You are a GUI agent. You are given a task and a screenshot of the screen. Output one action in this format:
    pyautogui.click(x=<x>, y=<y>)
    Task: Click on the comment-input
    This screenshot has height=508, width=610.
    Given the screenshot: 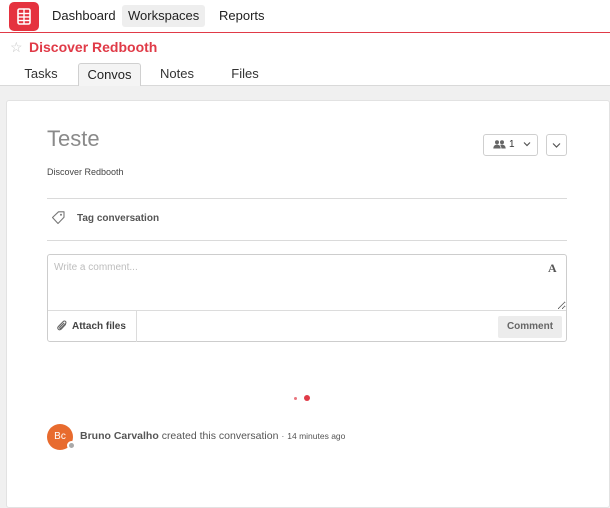 What is the action you would take?
    pyautogui.click(x=307, y=282)
    